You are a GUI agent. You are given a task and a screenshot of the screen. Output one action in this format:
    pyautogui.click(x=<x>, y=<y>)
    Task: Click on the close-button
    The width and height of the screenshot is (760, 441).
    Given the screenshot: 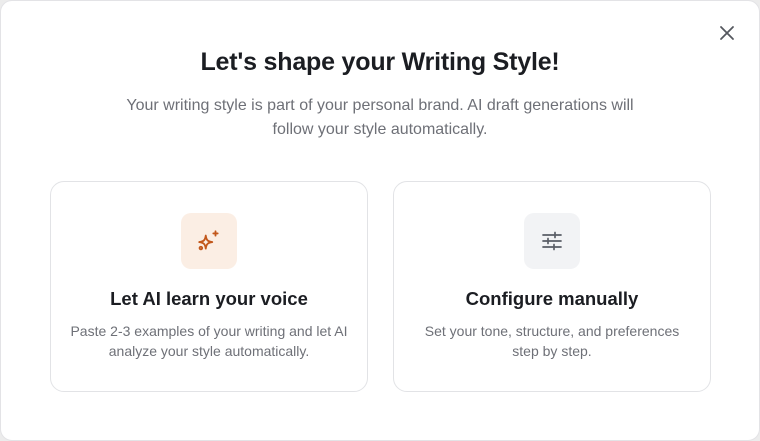 What is the action you would take?
    pyautogui.click(x=727, y=33)
    